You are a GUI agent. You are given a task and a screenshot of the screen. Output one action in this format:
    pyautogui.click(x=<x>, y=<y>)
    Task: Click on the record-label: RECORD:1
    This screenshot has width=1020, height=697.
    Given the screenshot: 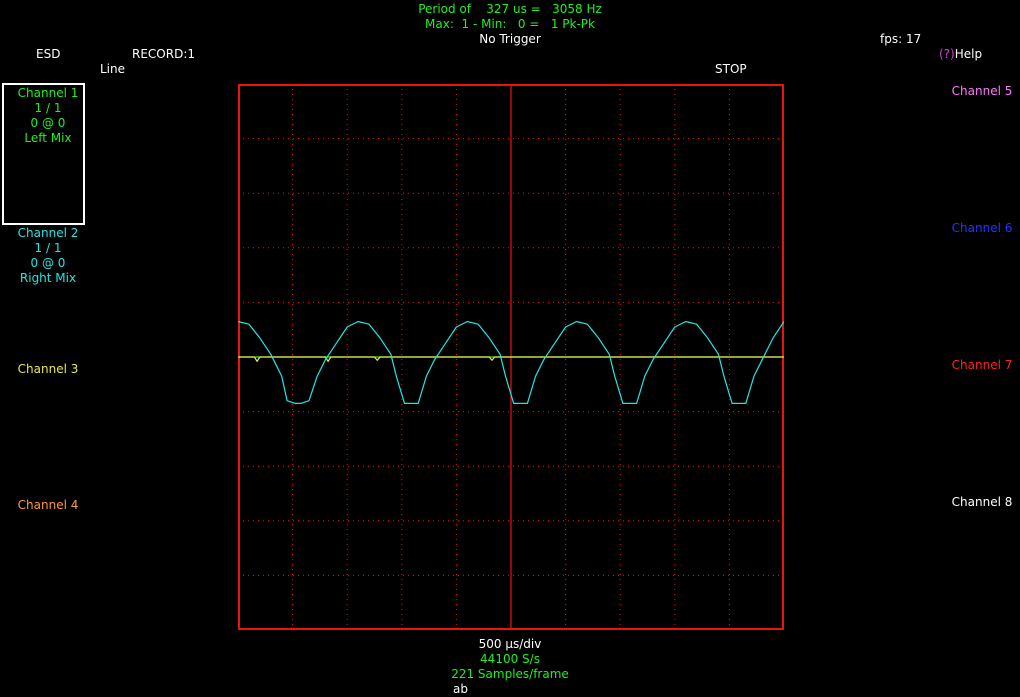 What is the action you would take?
    pyautogui.click(x=163, y=54)
    